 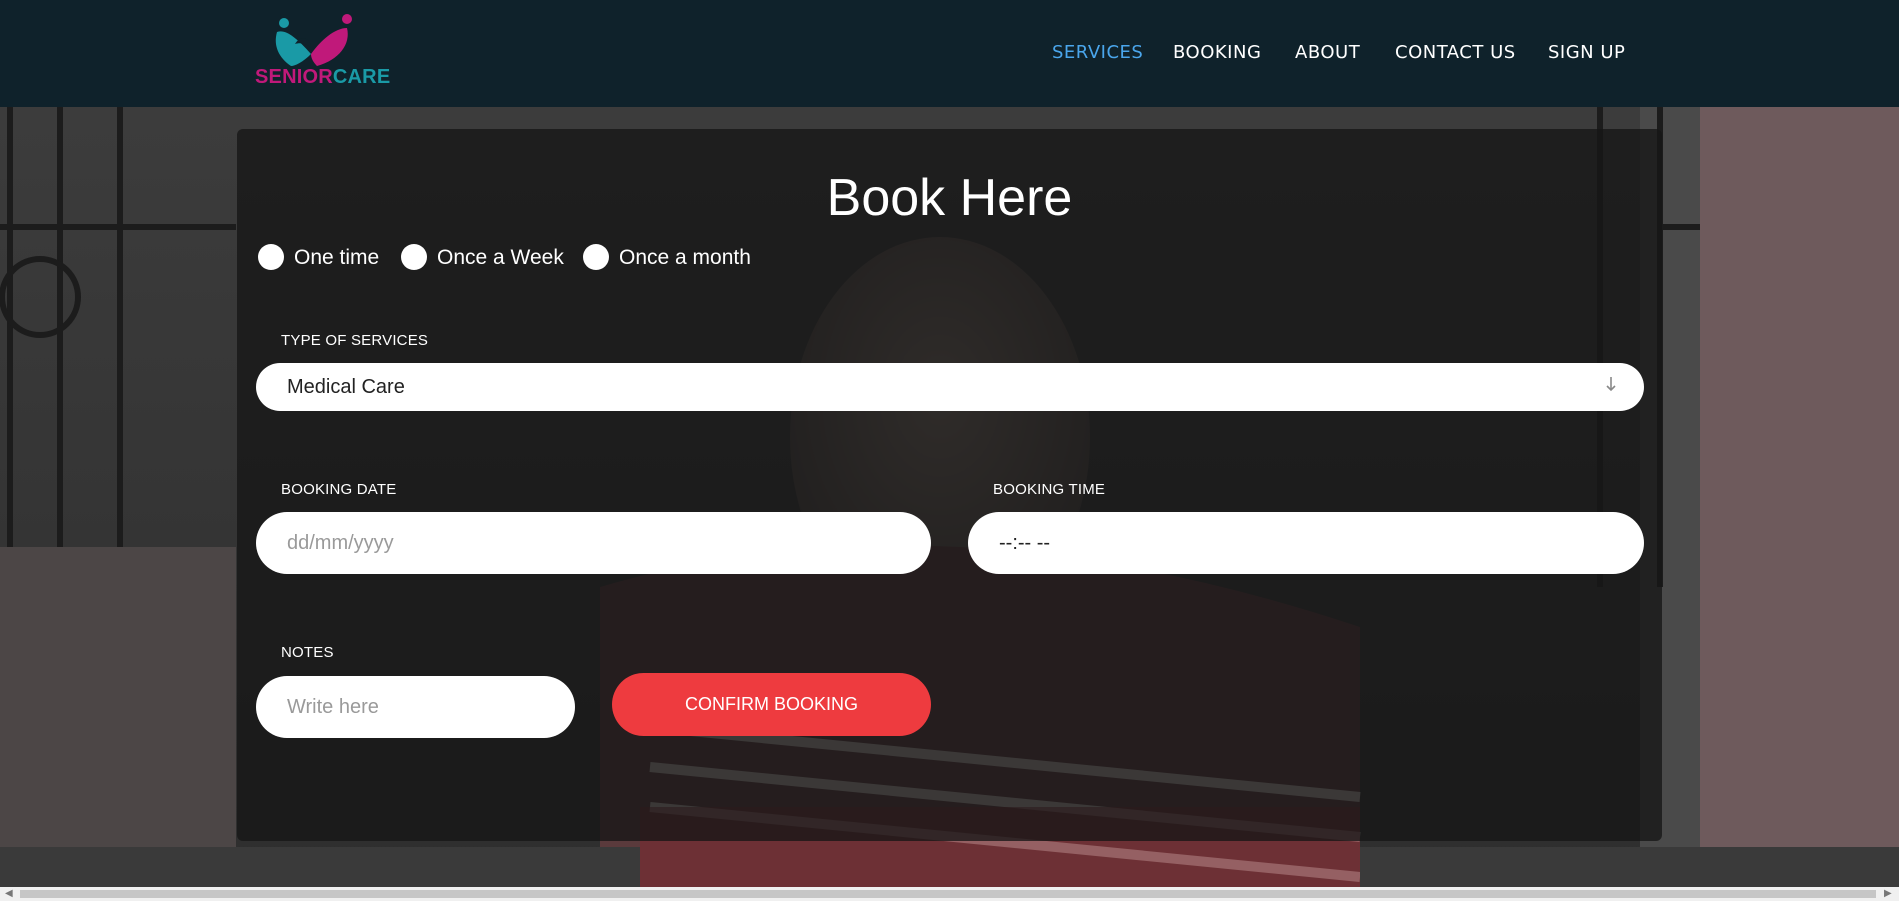 I want to click on service-type-value: Medical Care, so click(x=346, y=386).